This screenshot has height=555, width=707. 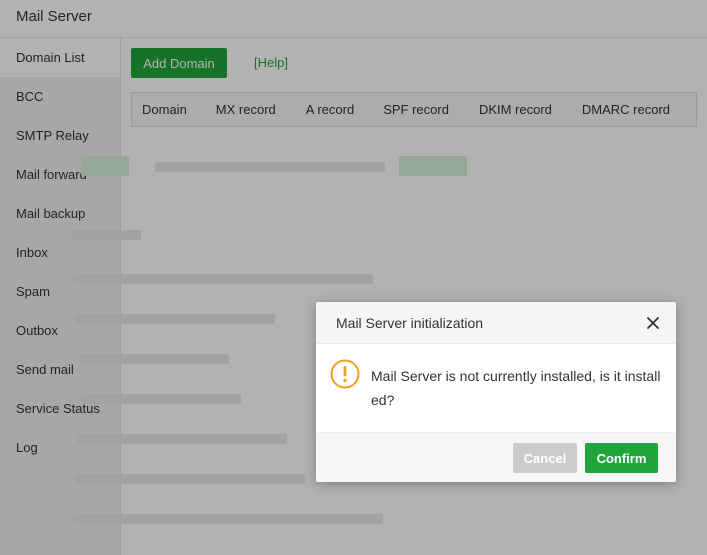 What do you see at coordinates (545, 458) in the screenshot?
I see `cancel-button: Cancel` at bounding box center [545, 458].